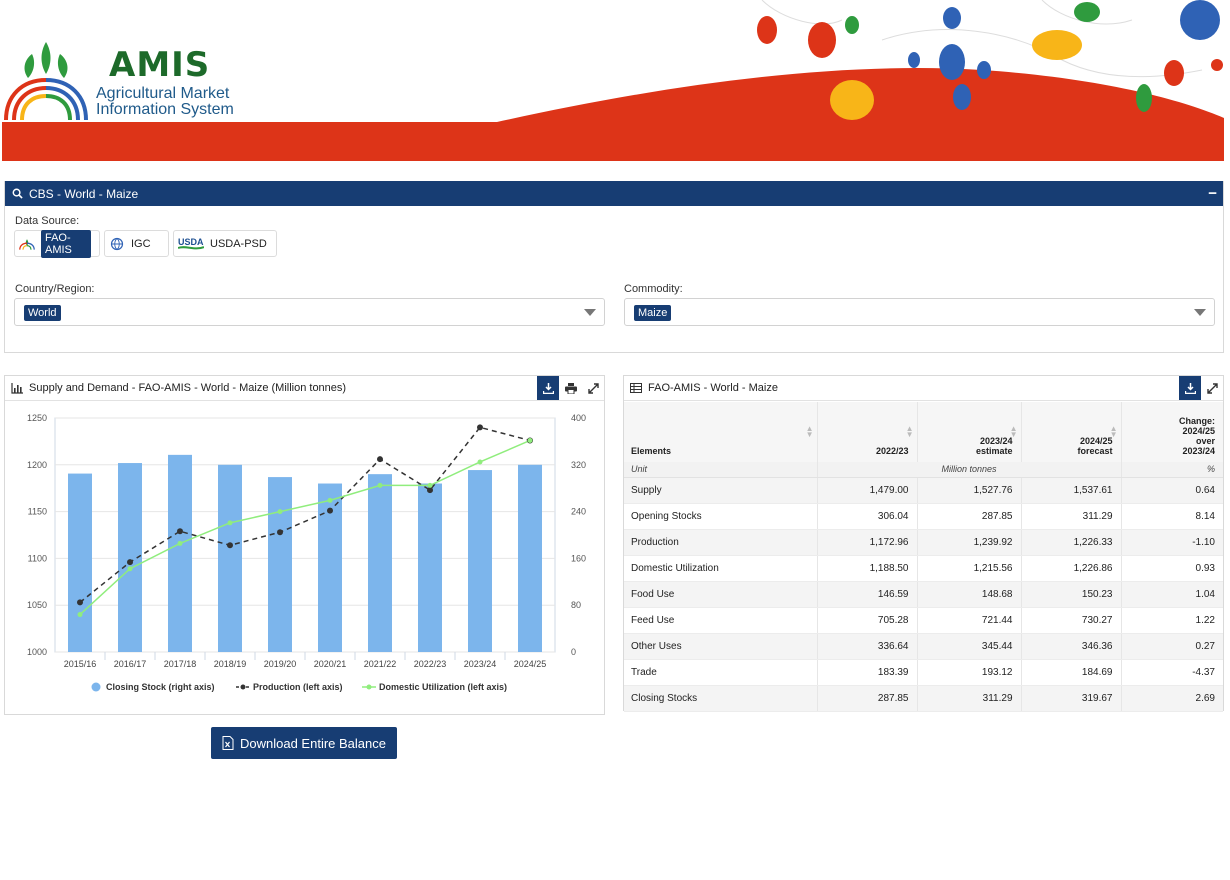  I want to click on cell-2024-25: 150.23, so click(1071, 594).